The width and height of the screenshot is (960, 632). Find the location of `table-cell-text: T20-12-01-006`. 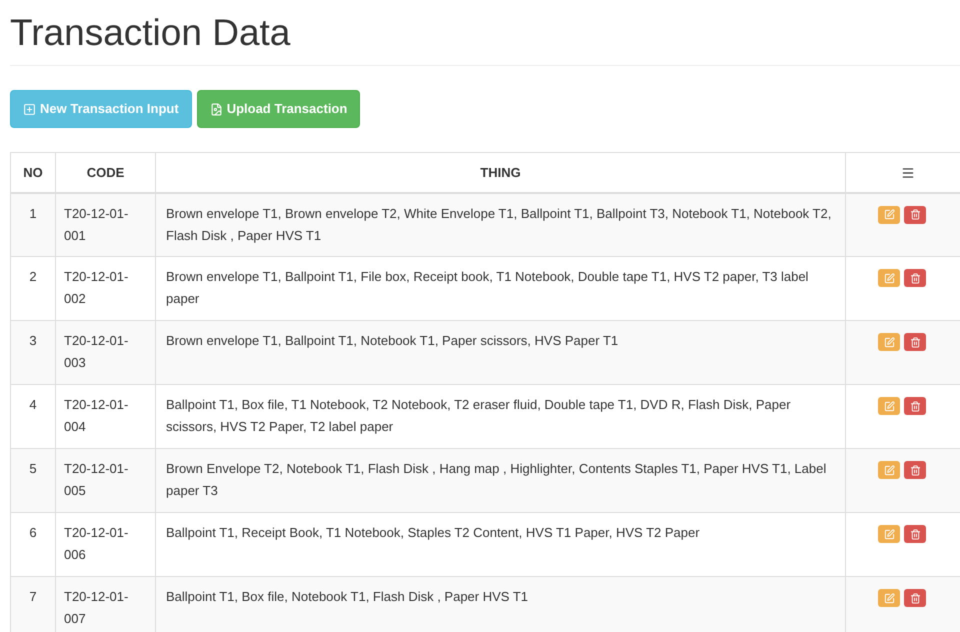

table-cell-text: T20-12-01-006 is located at coordinates (97, 544).